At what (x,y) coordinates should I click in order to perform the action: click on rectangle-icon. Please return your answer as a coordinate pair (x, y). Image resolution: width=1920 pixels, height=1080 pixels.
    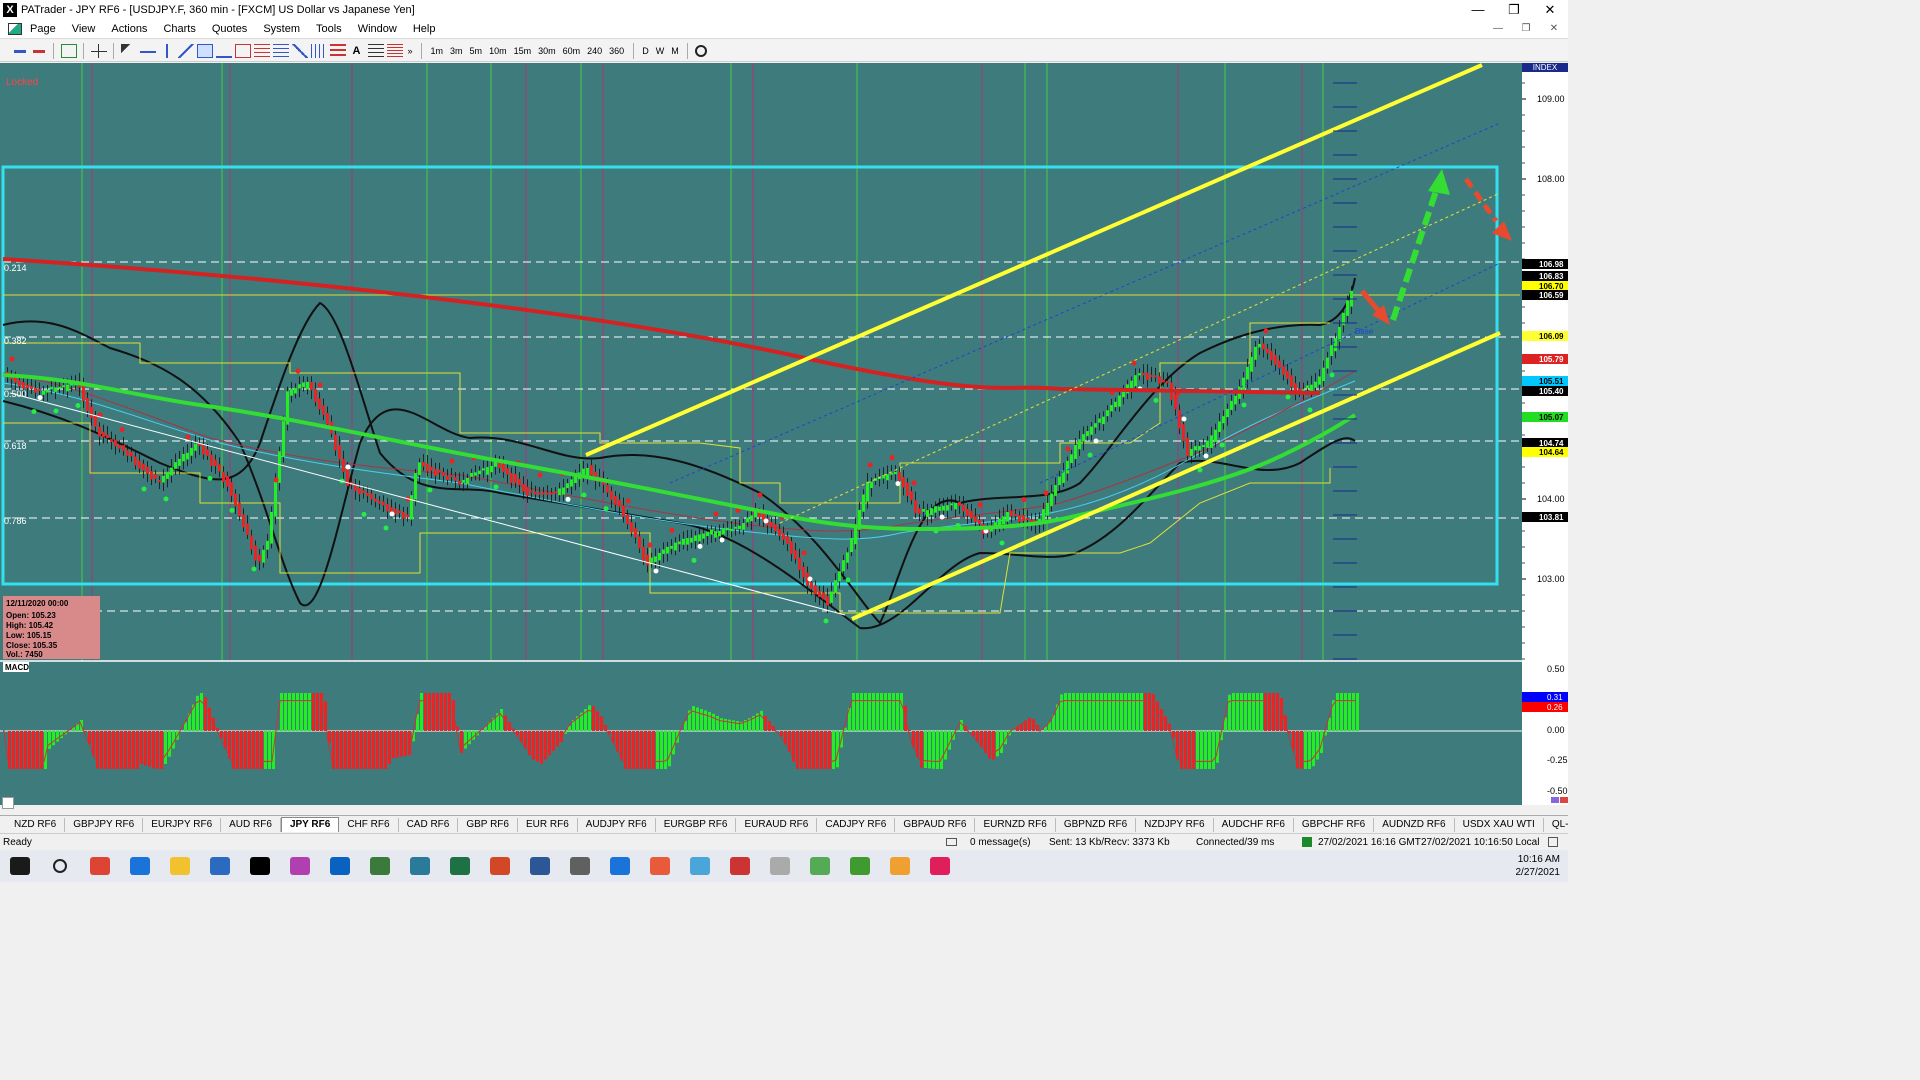
    Looking at the image, I should click on (242, 50).